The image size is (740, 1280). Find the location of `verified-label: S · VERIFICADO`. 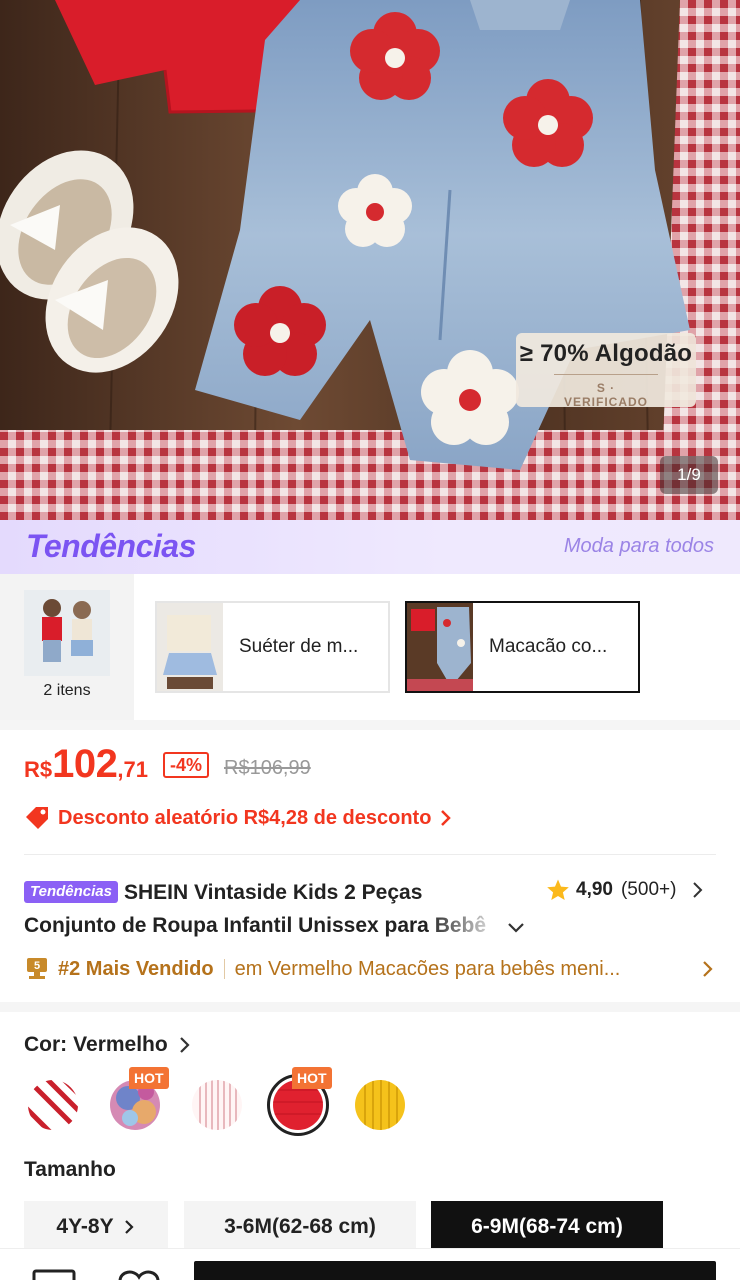

verified-label: S · VERIFICADO is located at coordinates (606, 391).